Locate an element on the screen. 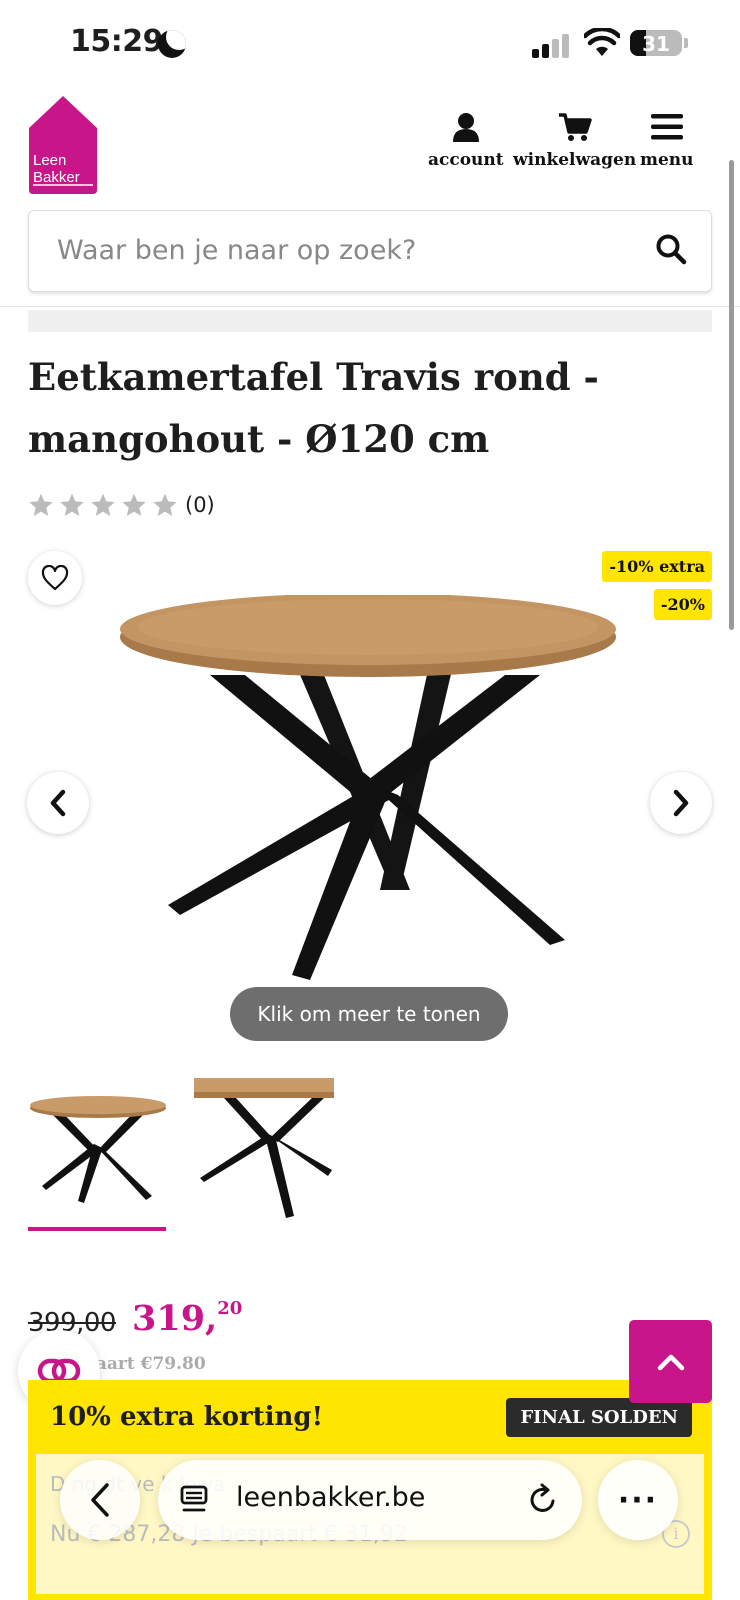 This screenshot has width=740, height=1600. hamburger-icon is located at coordinates (666, 127).